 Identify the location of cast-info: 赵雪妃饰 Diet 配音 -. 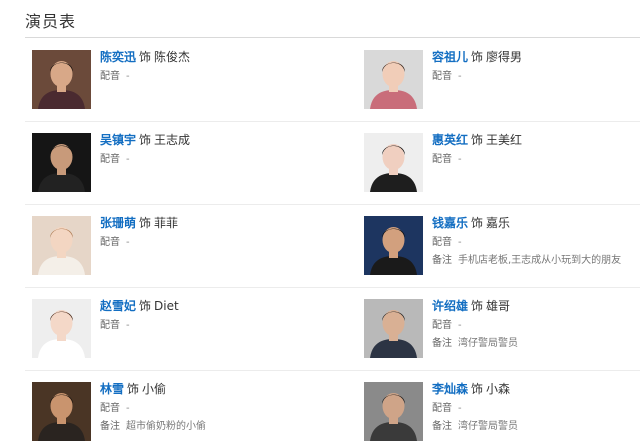
(210, 315).